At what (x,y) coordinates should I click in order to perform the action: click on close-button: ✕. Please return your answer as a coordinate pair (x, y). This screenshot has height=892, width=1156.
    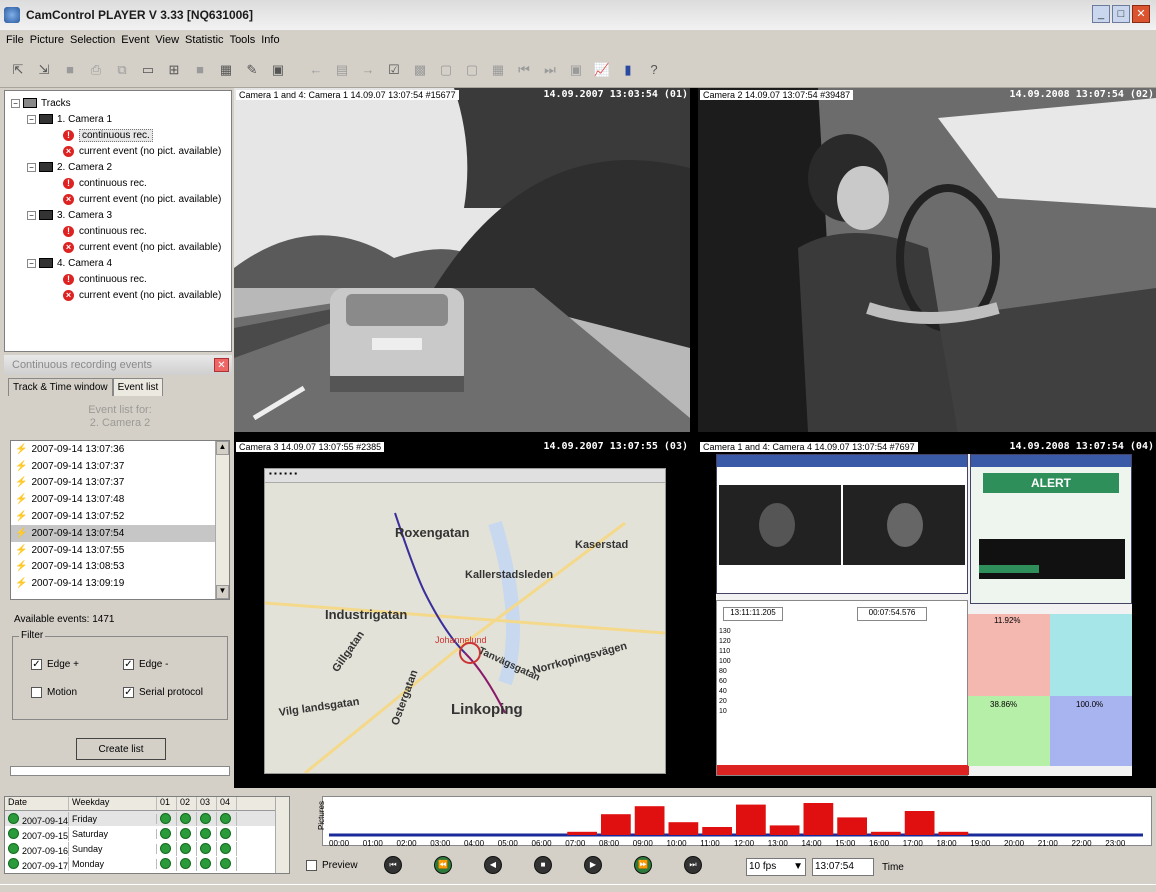
    Looking at the image, I should click on (1141, 14).